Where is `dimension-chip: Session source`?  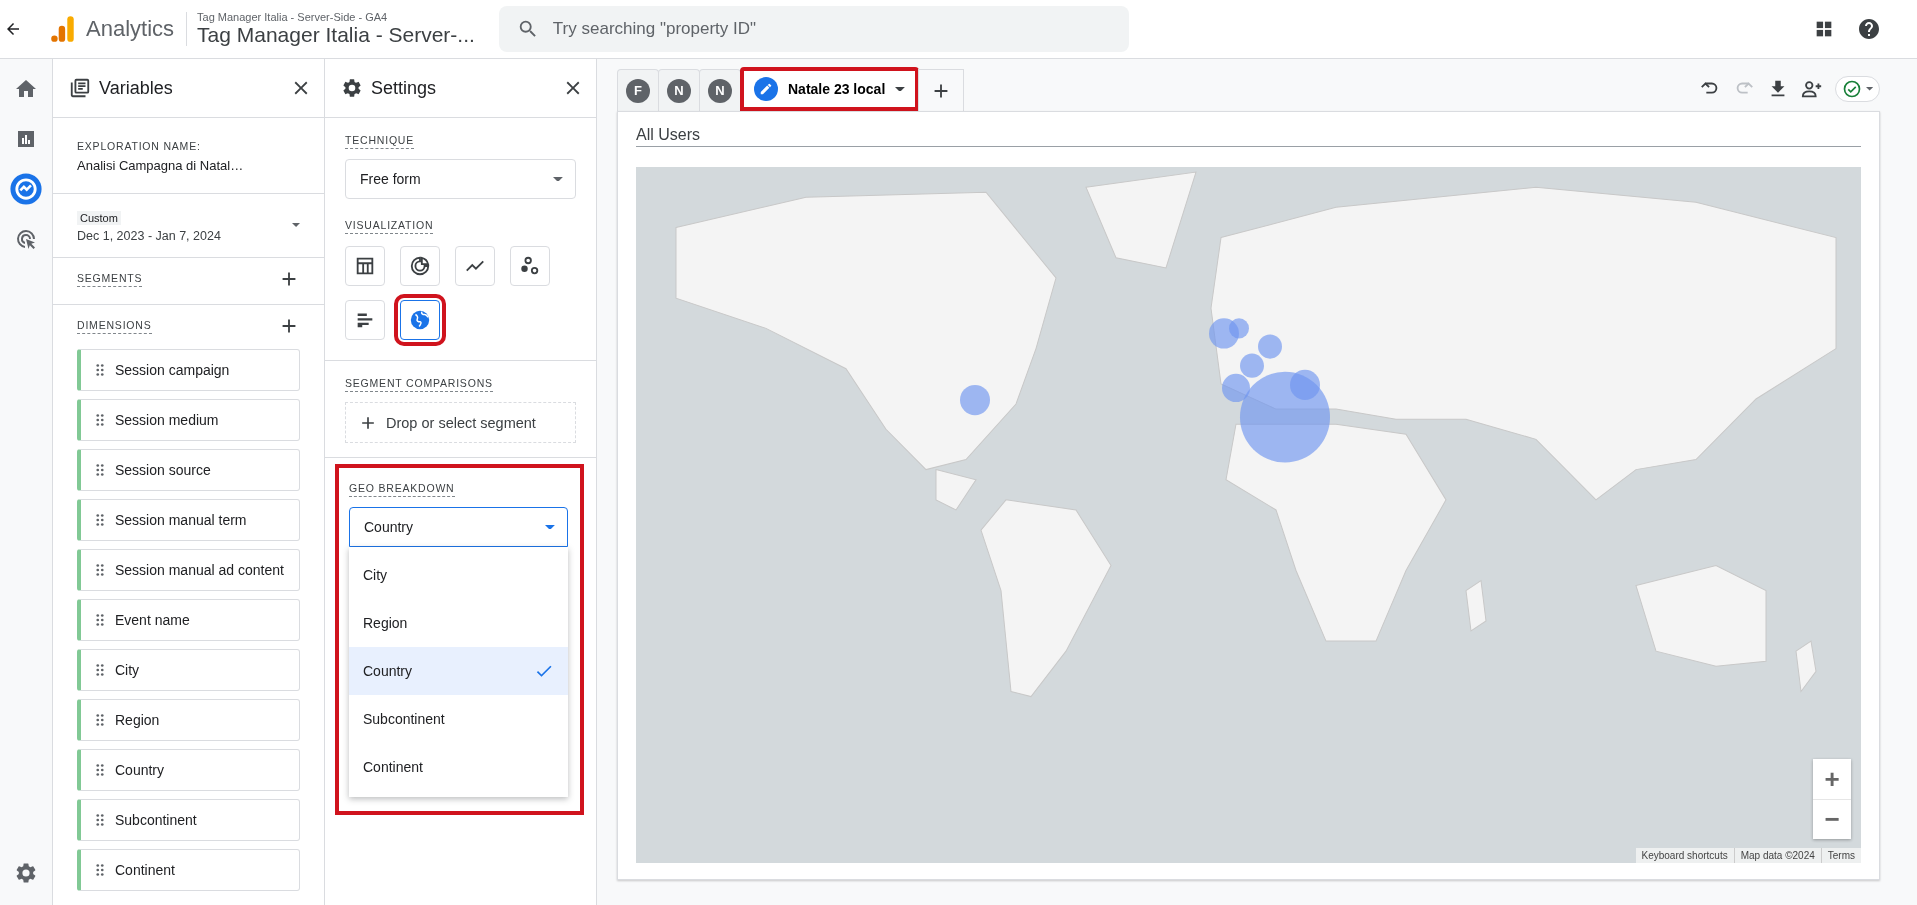 dimension-chip: Session source is located at coordinates (188, 470).